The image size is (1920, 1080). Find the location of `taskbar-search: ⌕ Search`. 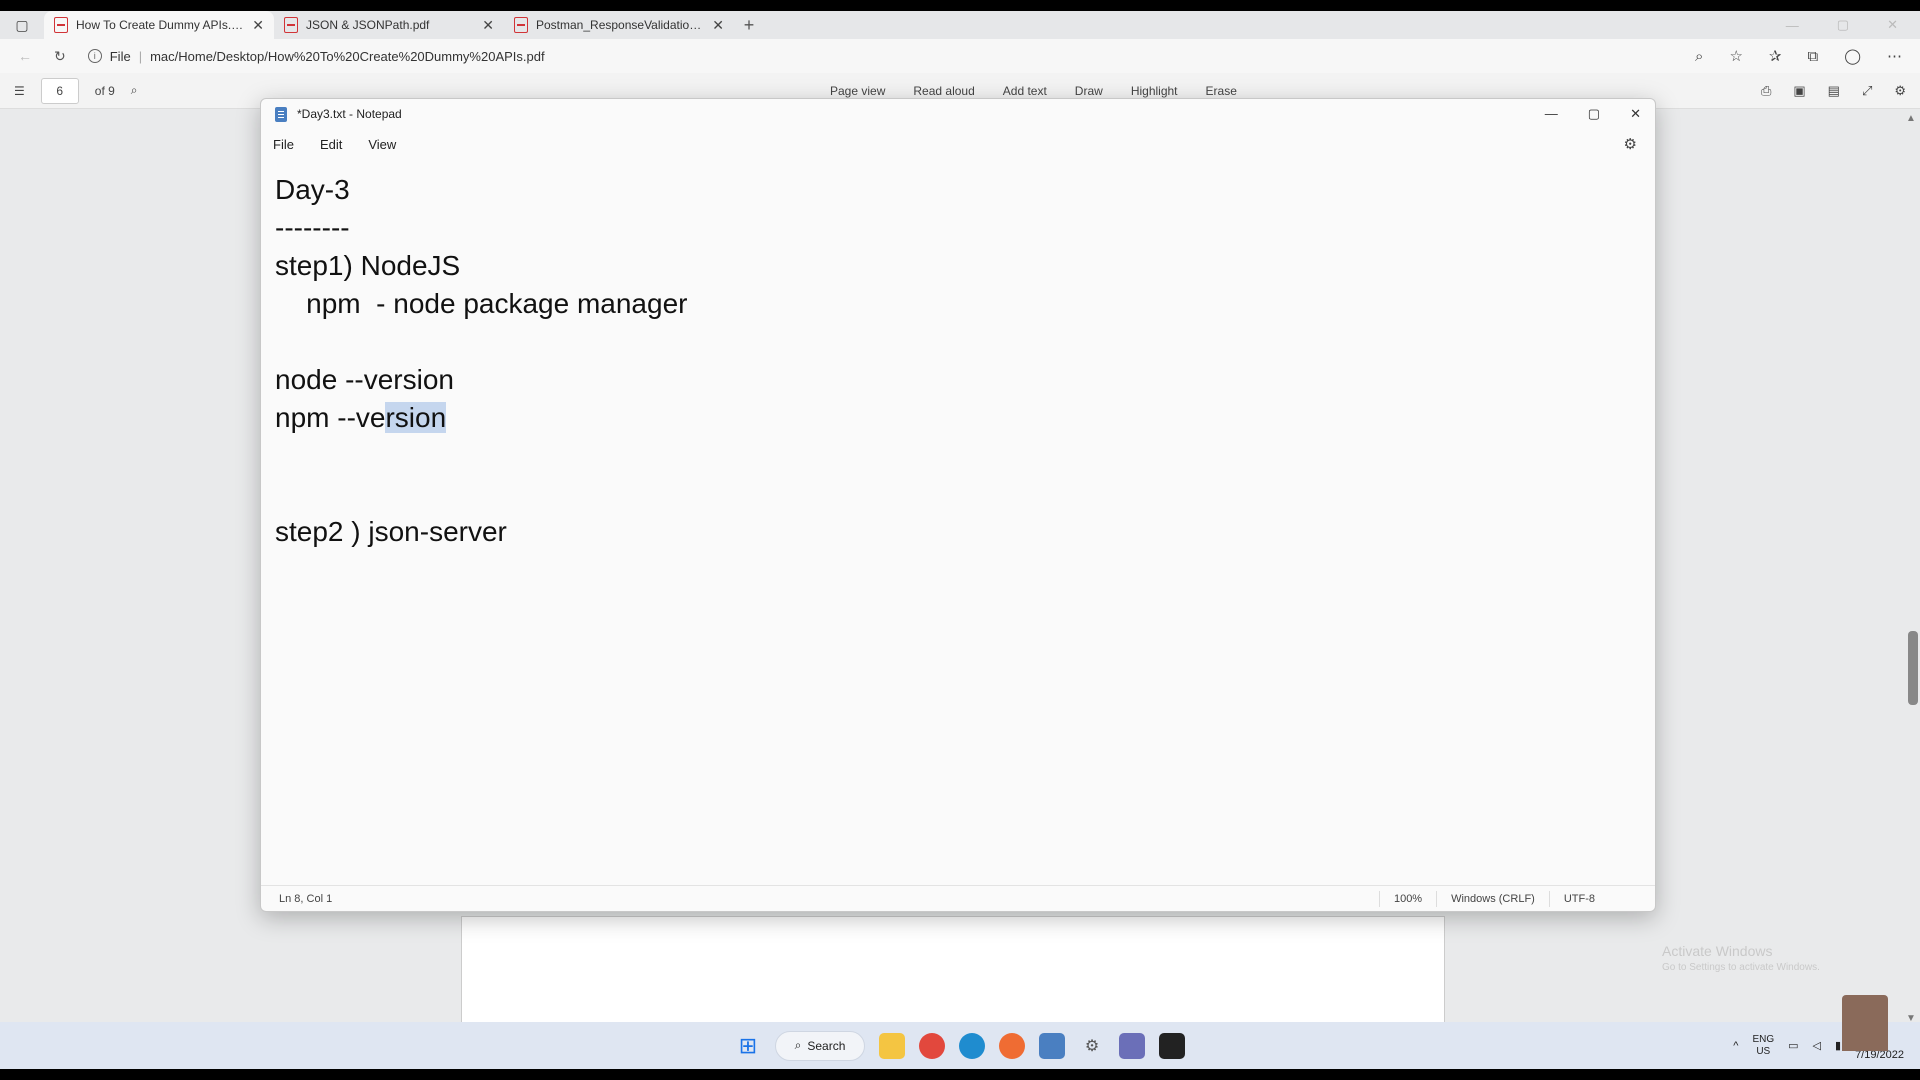

taskbar-search: ⌕ Search is located at coordinates (820, 1045).